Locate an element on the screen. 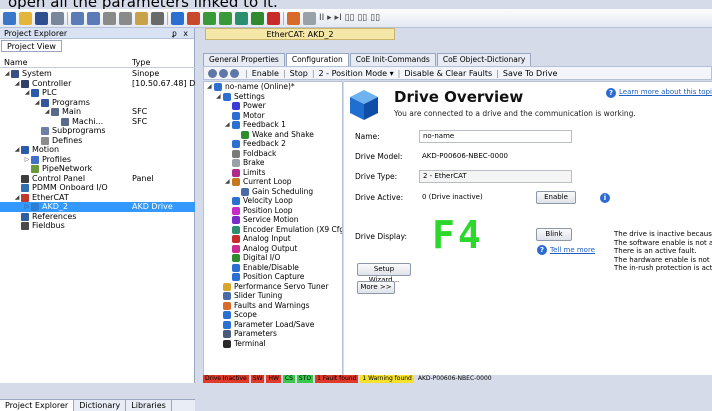 The height and width of the screenshot is (411, 712). tree-item-motion: ◢ Motion is located at coordinates (97, 150).